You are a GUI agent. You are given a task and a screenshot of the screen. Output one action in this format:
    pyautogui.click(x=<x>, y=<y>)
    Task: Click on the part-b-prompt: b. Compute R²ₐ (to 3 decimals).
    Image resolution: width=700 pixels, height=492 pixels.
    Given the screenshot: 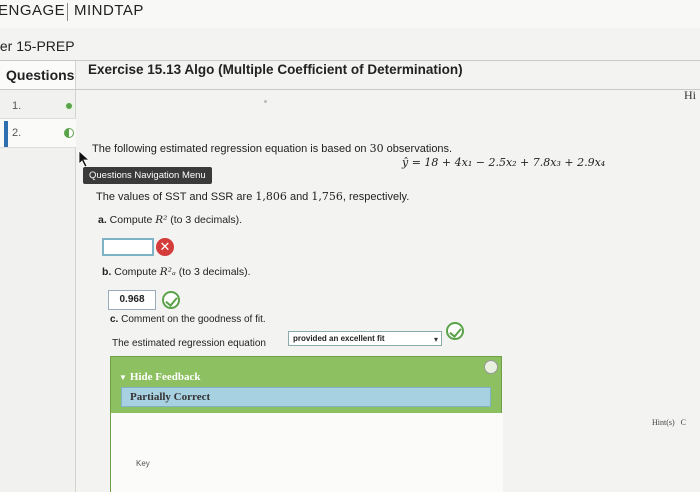 What is the action you would take?
    pyautogui.click(x=176, y=272)
    